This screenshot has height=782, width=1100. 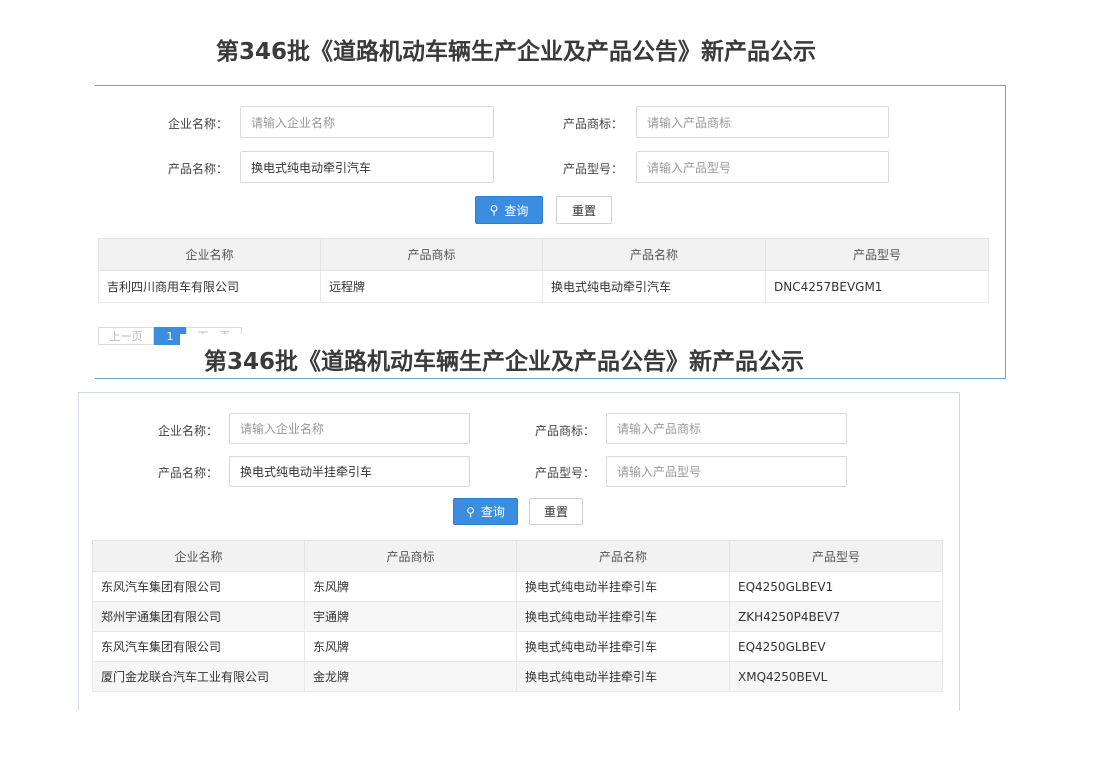 I want to click on cell-model: EQ4250GLBEV1, so click(x=836, y=586).